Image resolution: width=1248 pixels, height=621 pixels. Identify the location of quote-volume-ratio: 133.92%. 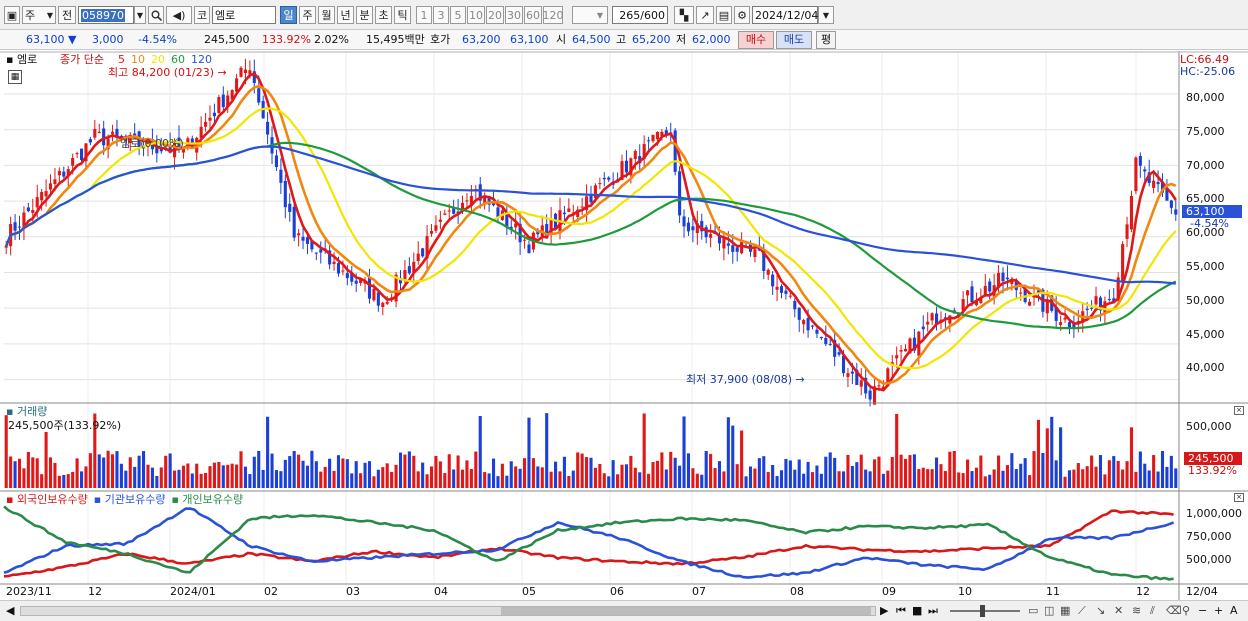
(286, 39).